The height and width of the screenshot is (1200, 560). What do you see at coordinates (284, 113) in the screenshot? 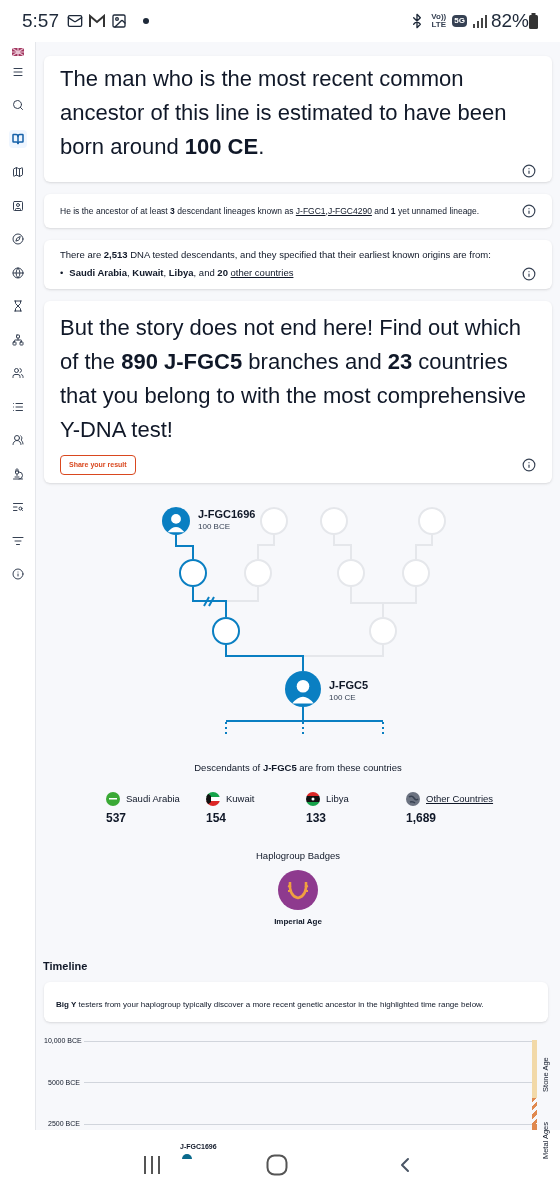
I see `ancestor-text: The man who is the most recent common ancestor of this line is estimated to have been born around 100 CE.` at bounding box center [284, 113].